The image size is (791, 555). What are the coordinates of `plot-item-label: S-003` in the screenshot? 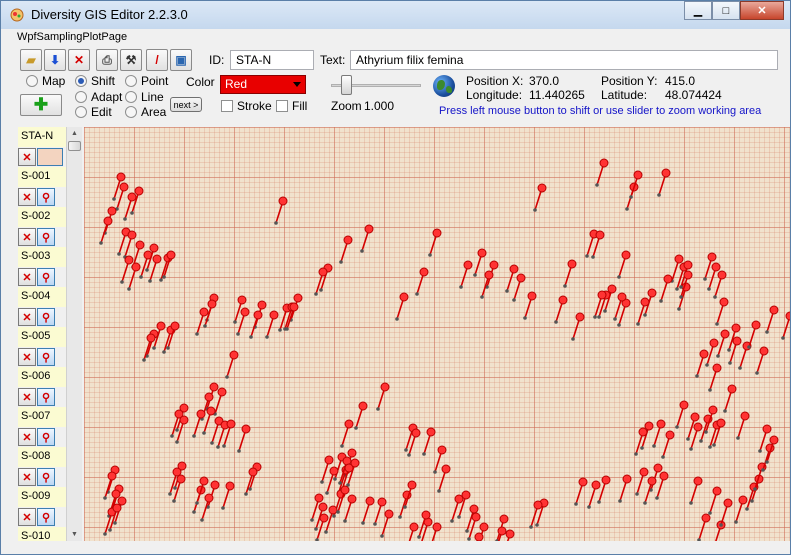 It's located at (42, 257).